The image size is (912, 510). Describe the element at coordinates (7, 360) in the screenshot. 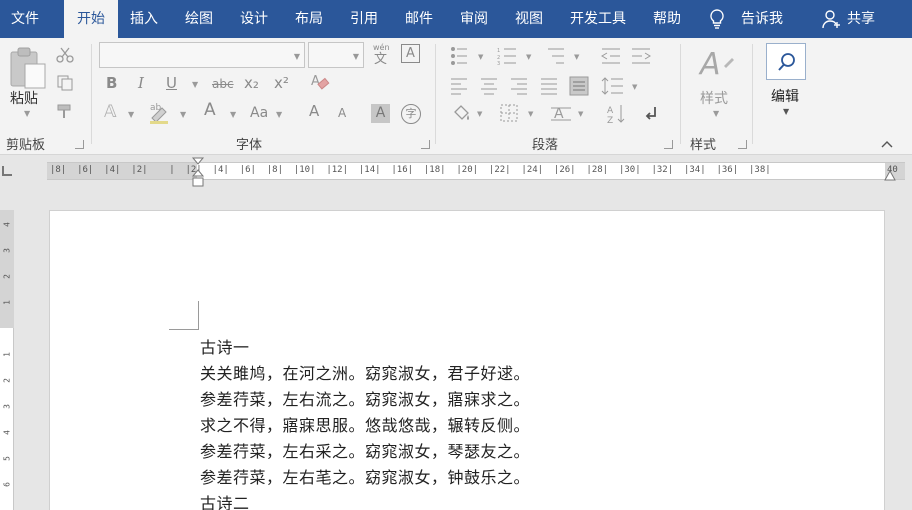

I see `vertical-ruler: 4 3 2 1 1 2 3 4 5 6` at that location.